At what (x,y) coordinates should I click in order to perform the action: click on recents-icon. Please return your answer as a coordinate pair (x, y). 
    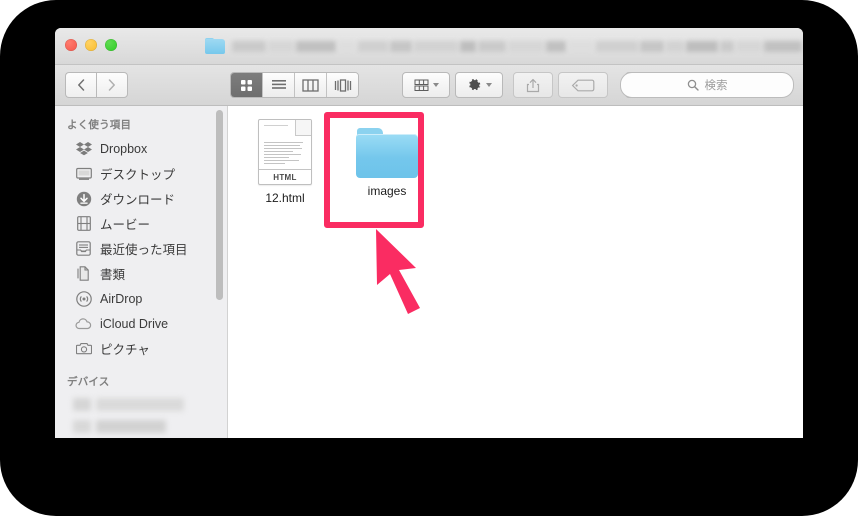
    Looking at the image, I should click on (83, 249).